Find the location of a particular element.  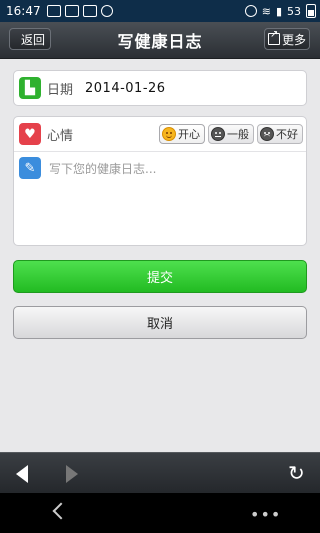

system-back-icon is located at coordinates (61, 511).